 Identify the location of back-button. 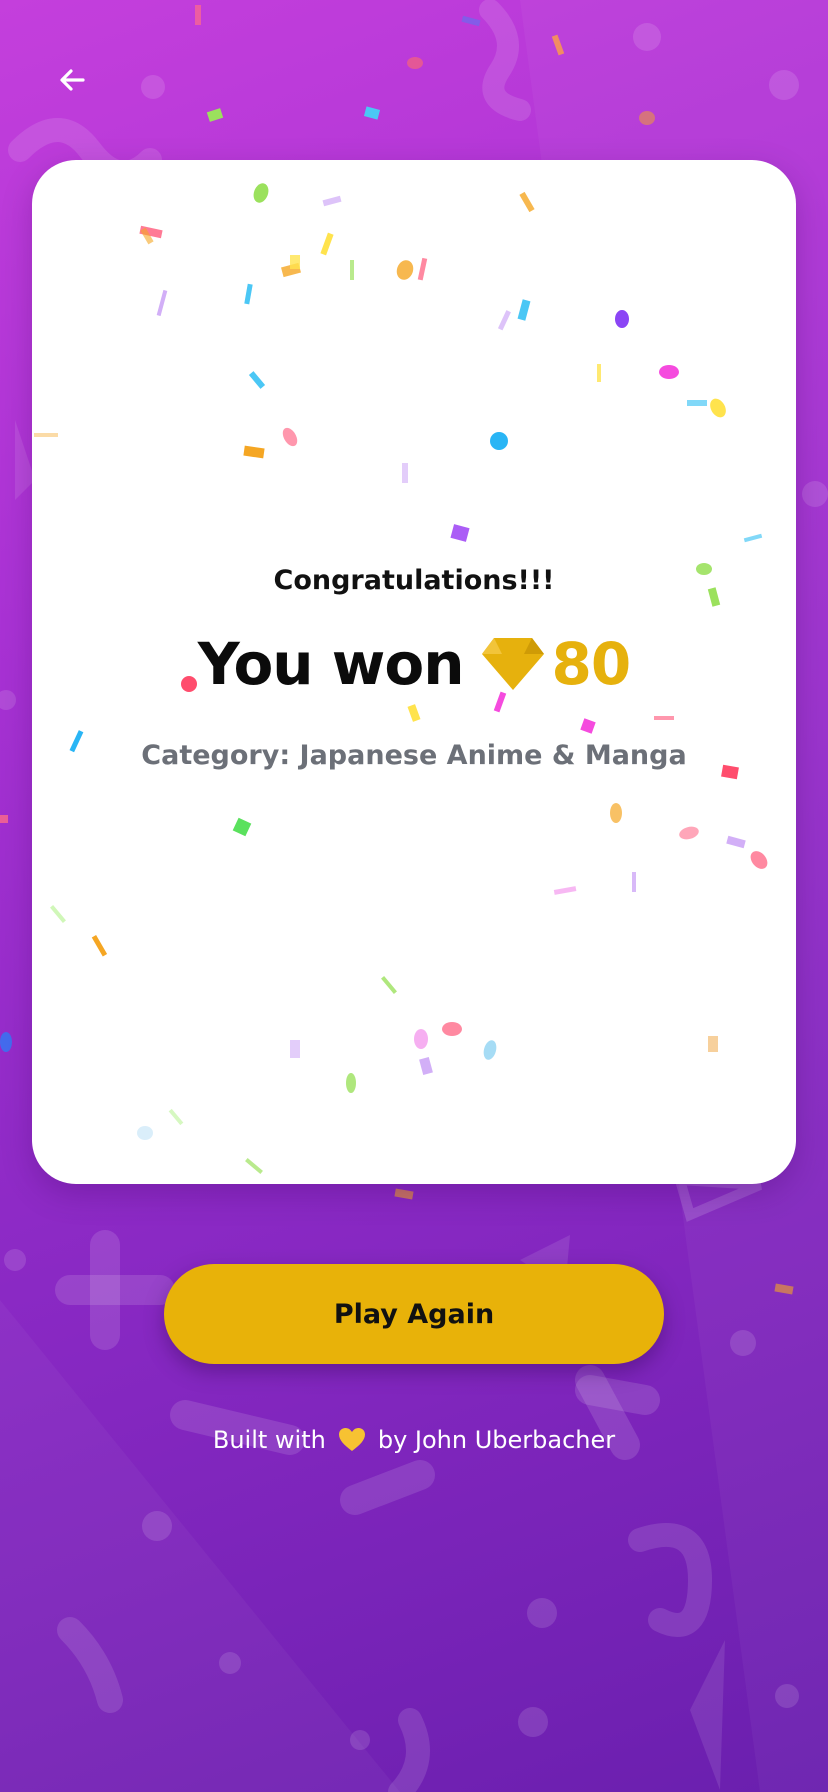
(72, 80).